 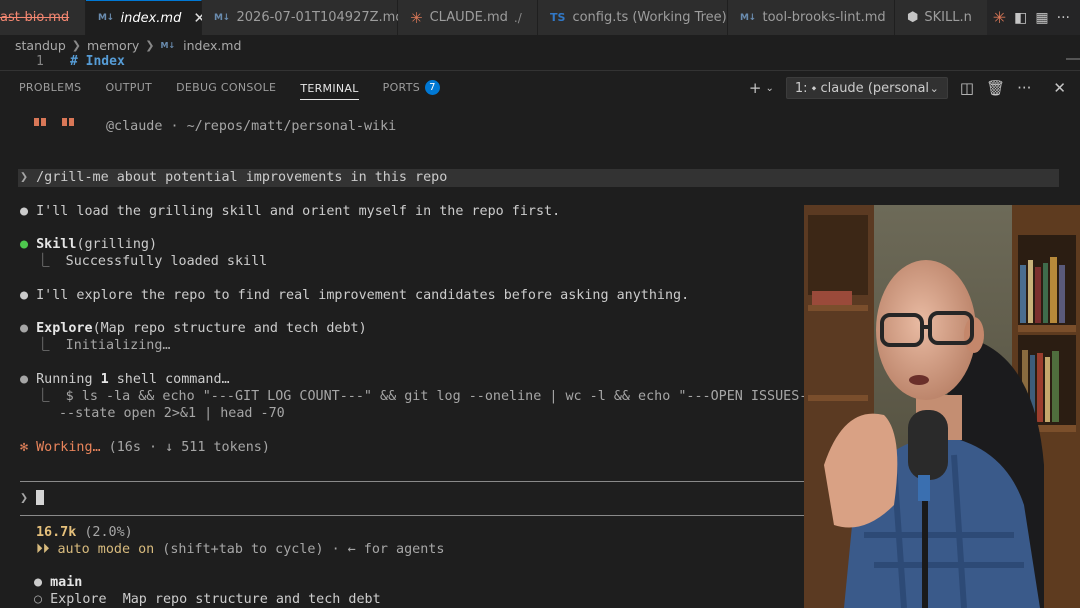 I want to click on tool-name: Skill, so click(x=56, y=244).